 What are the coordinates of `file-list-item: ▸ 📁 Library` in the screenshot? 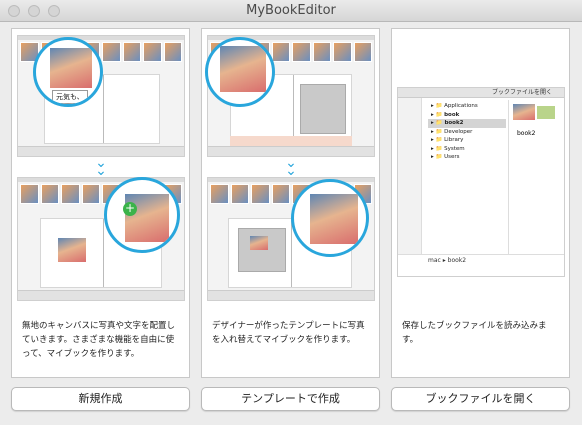 It's located at (447, 140).